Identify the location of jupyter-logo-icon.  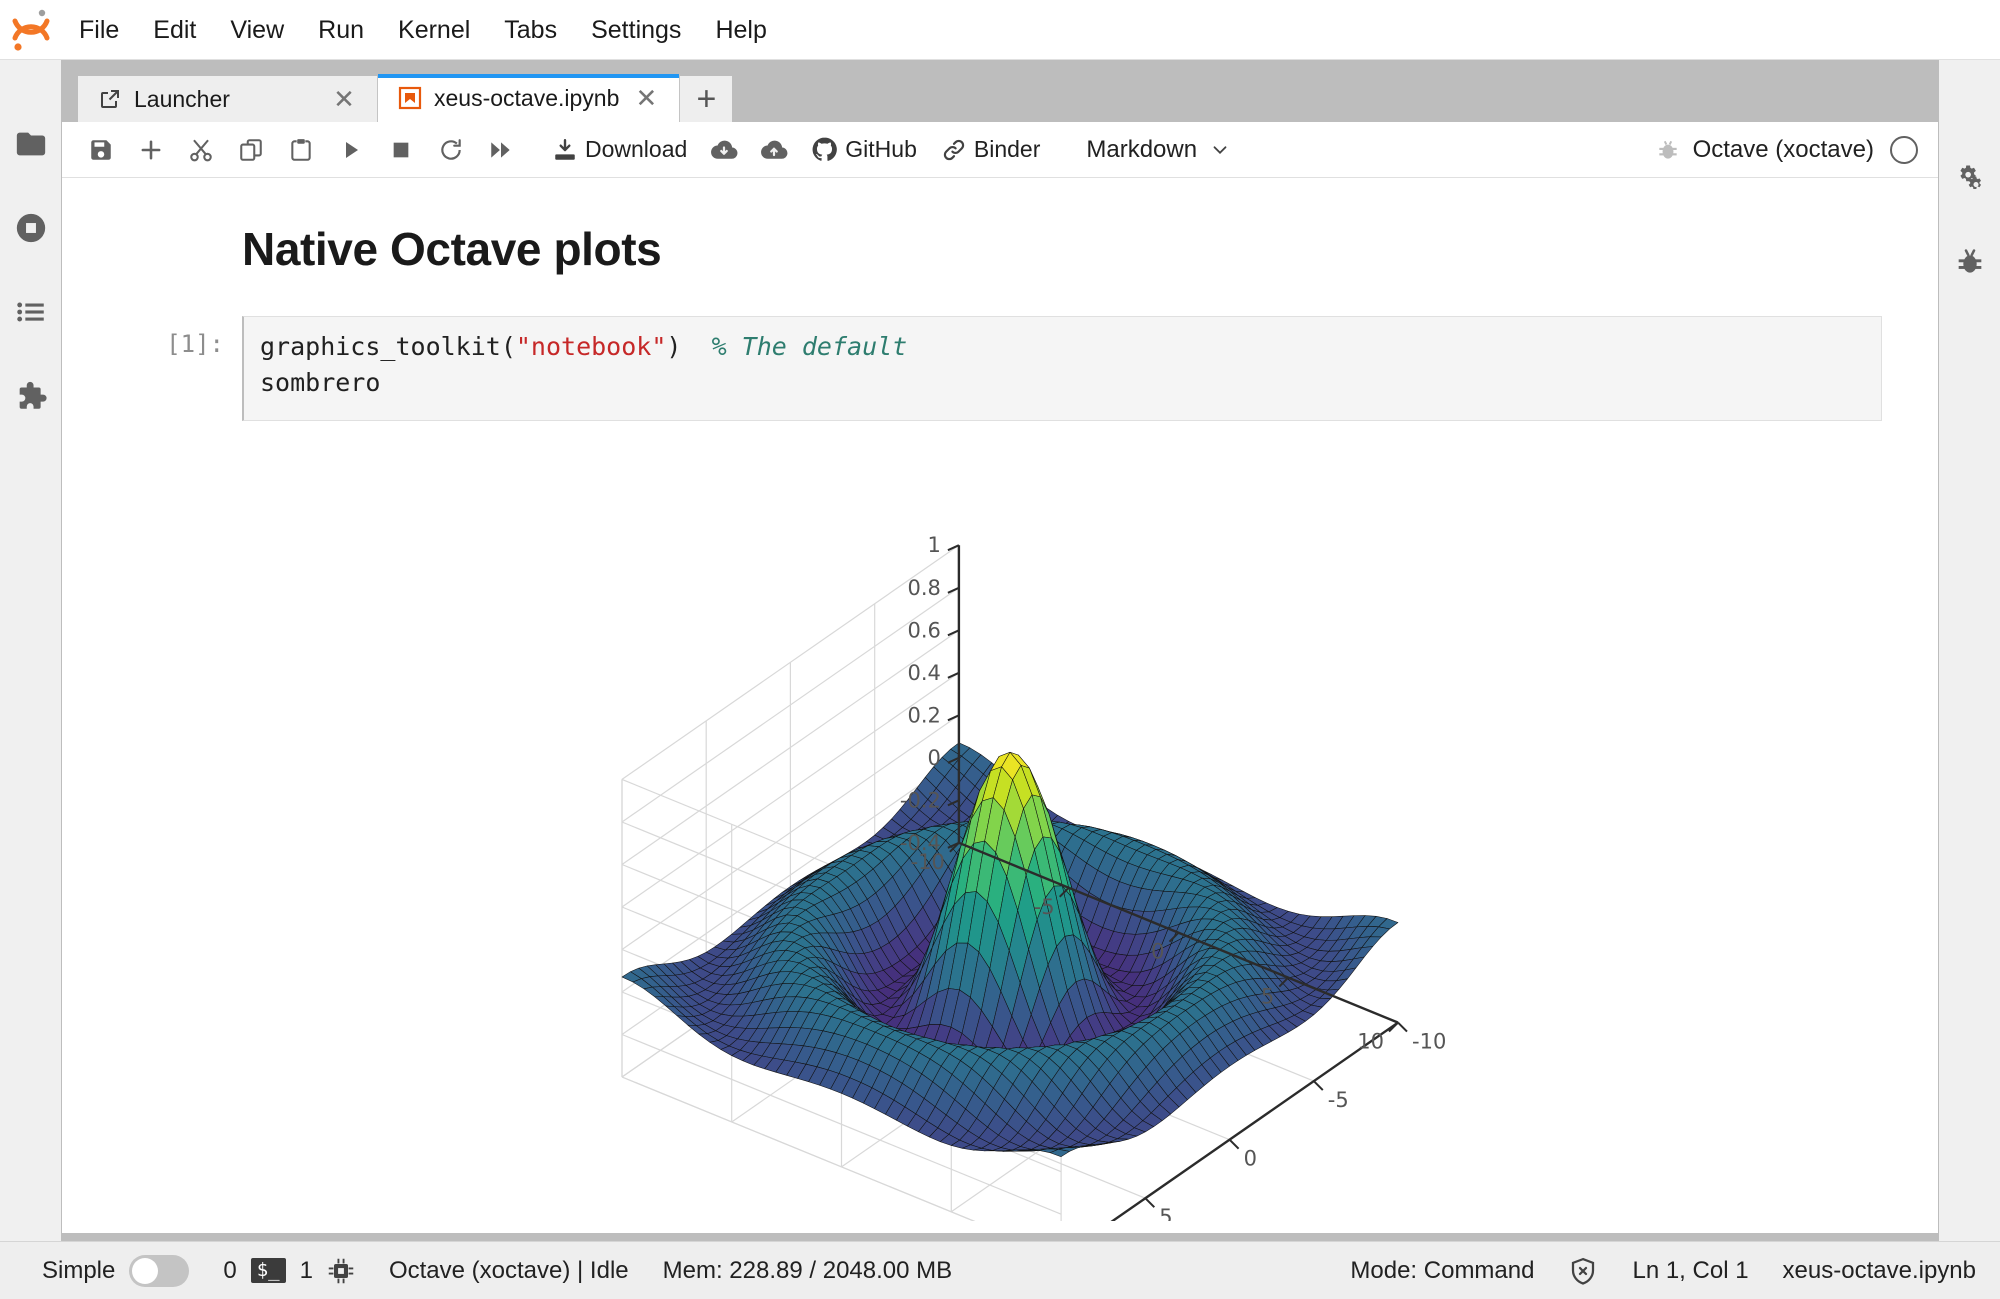
(31, 30).